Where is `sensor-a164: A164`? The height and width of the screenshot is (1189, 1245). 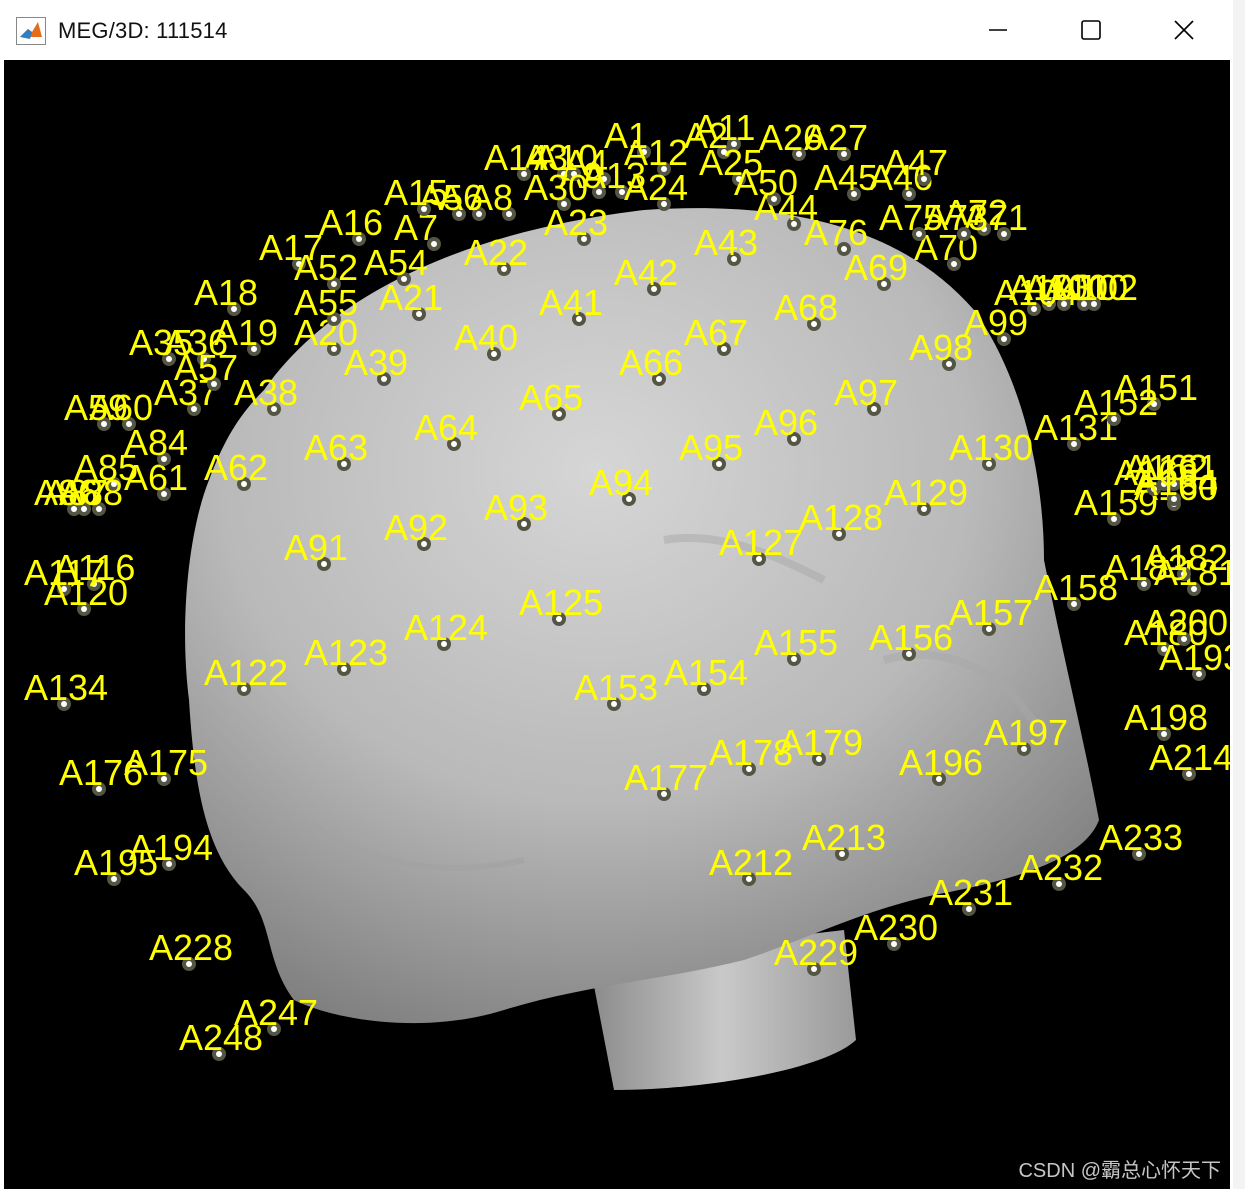 sensor-a164: A164 is located at coordinates (1176, 484).